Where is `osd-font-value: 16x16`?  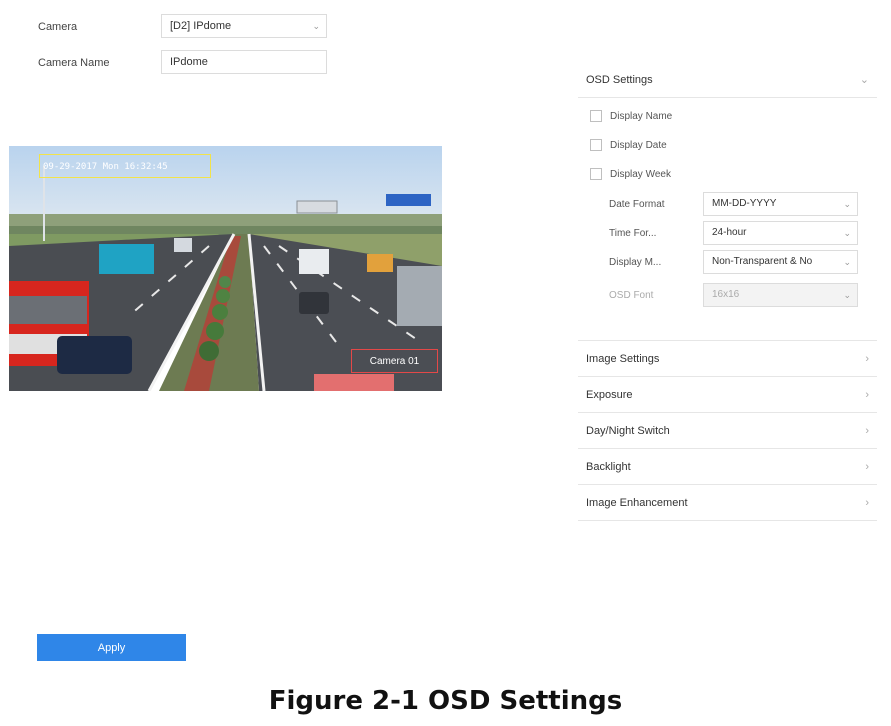
osd-font-value: 16x16 is located at coordinates (726, 294).